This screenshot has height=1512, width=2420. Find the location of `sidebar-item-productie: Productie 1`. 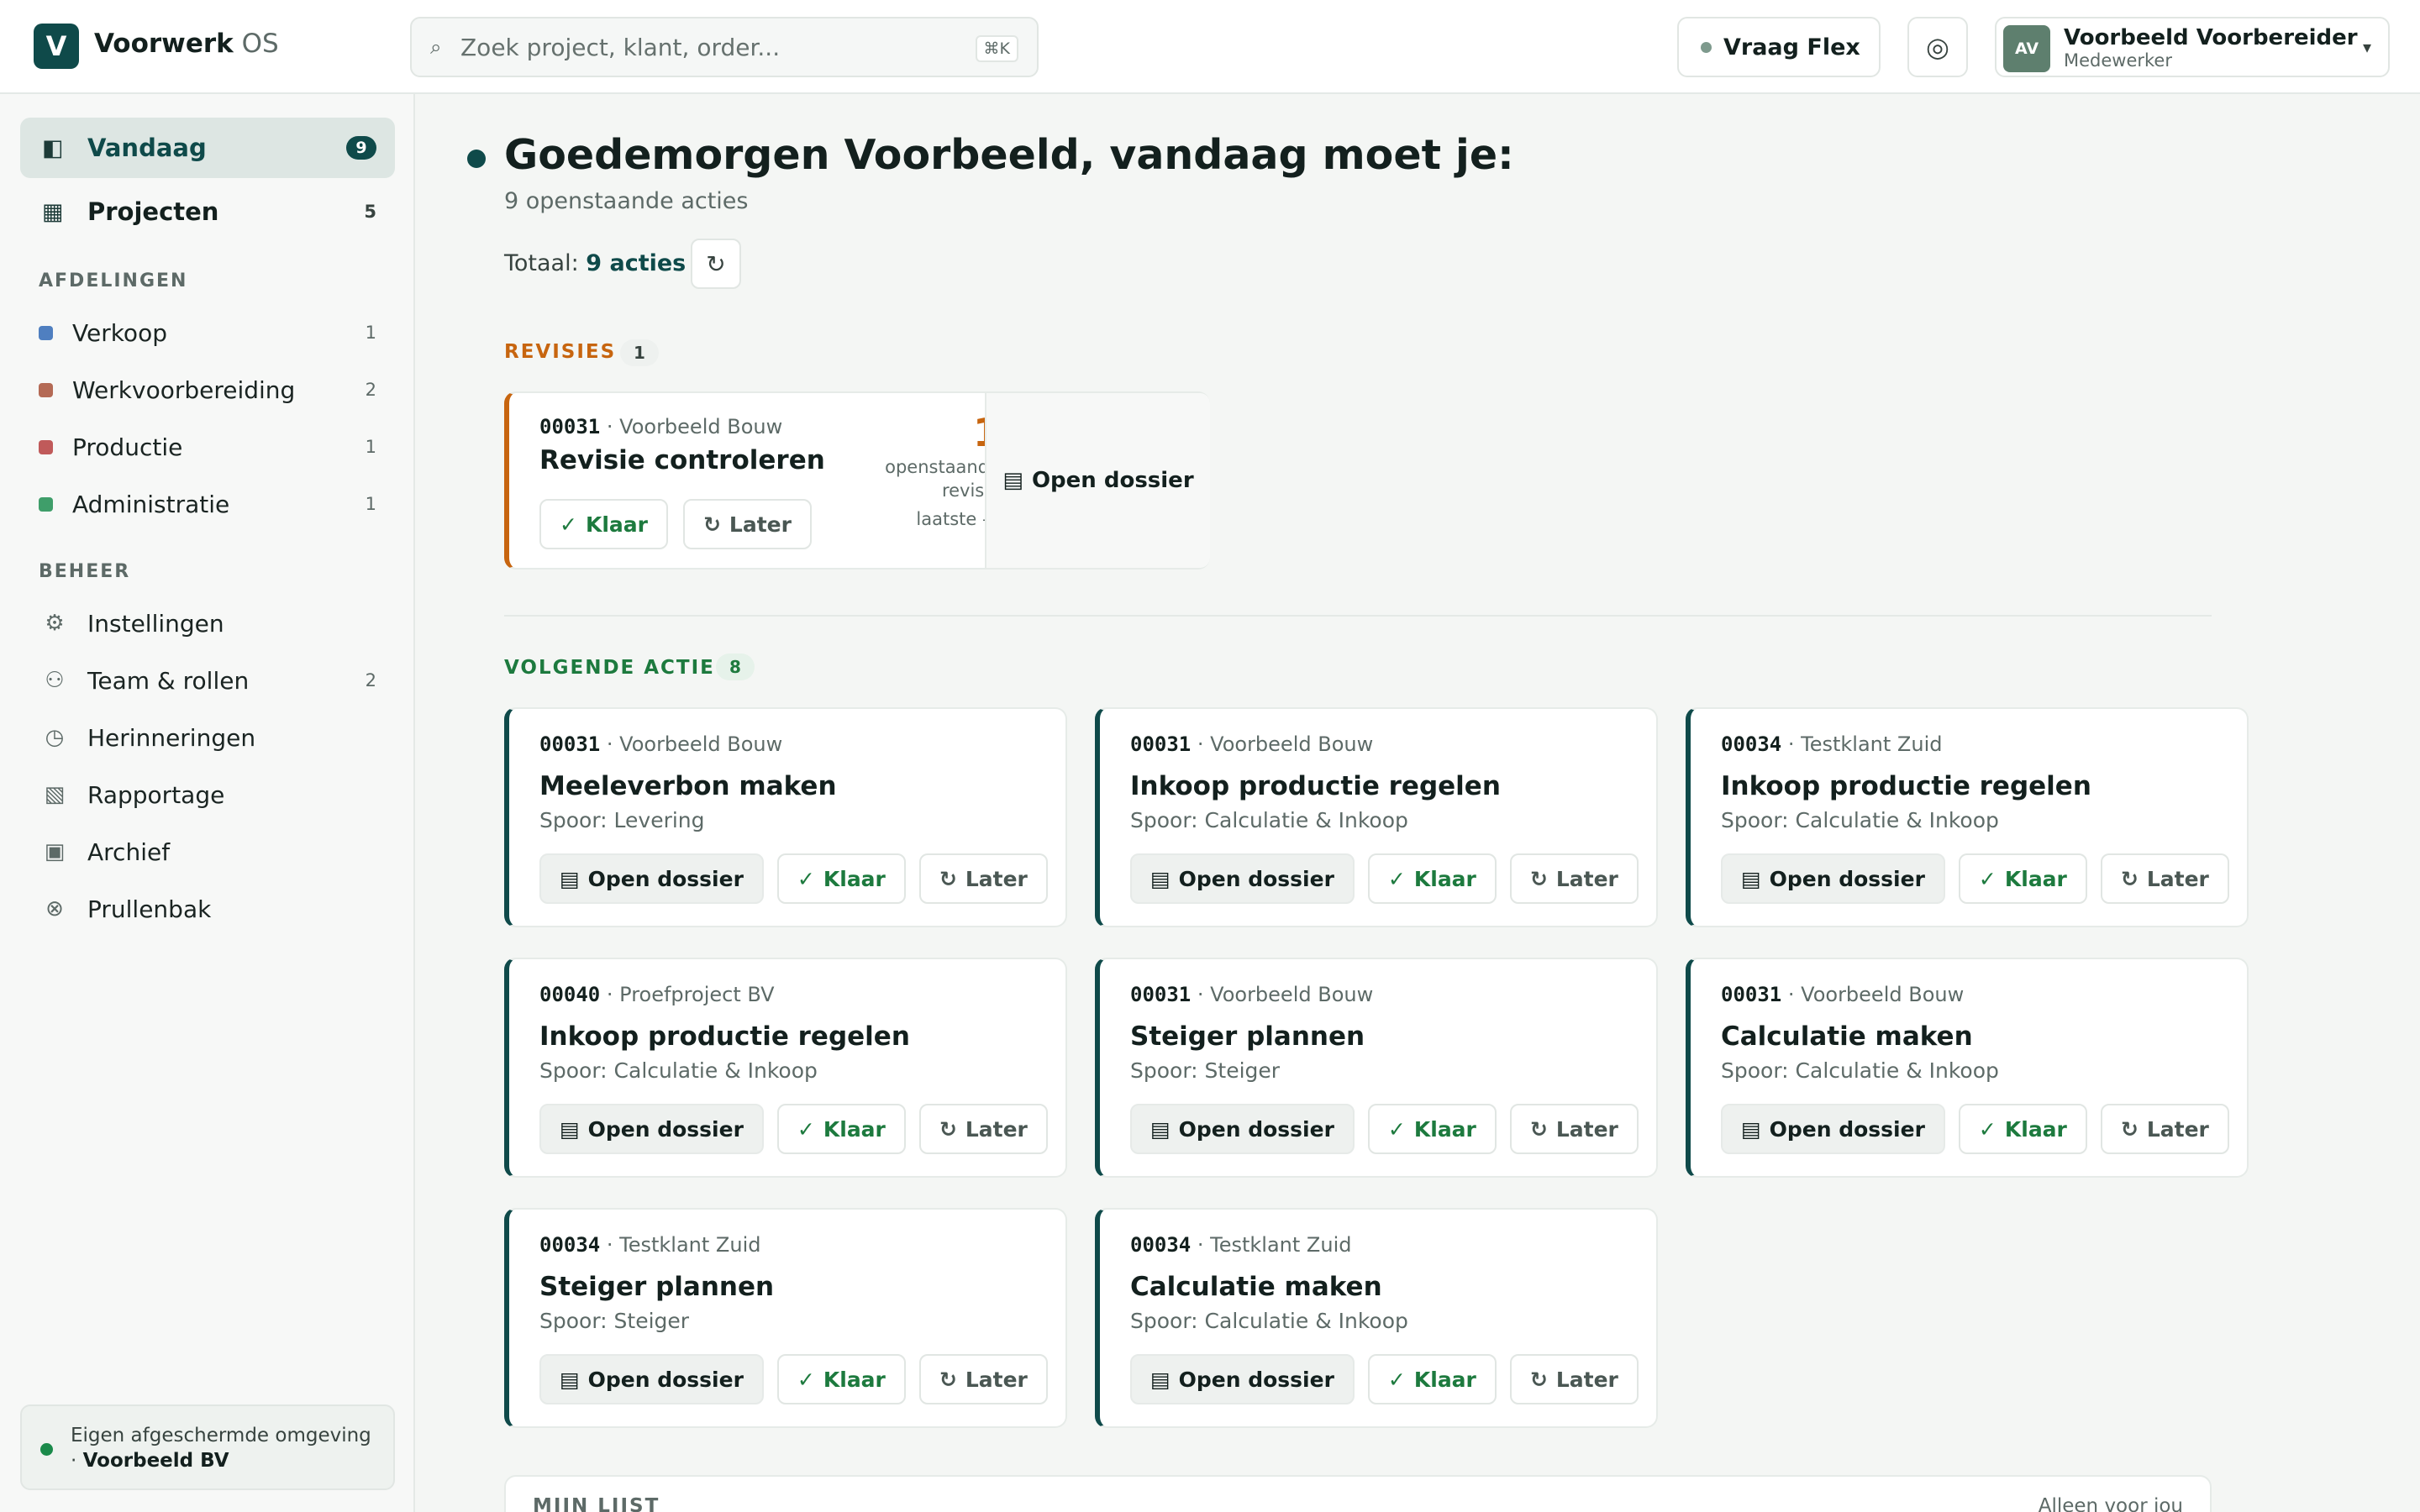

sidebar-item-productie: Productie 1 is located at coordinates (207, 446).